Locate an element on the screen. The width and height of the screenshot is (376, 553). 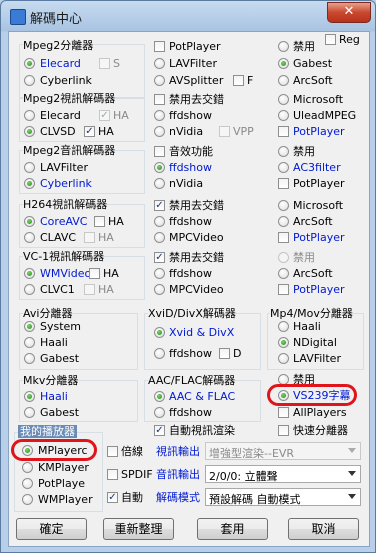
lavfilter-mp4-radio is located at coordinates (283, 358).